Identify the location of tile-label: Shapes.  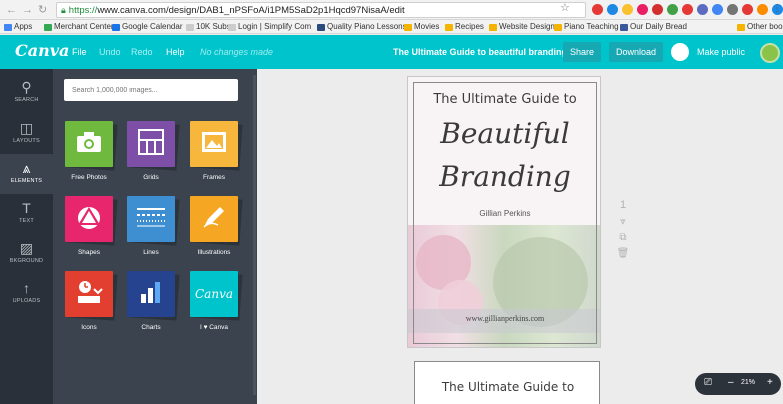
(89, 252).